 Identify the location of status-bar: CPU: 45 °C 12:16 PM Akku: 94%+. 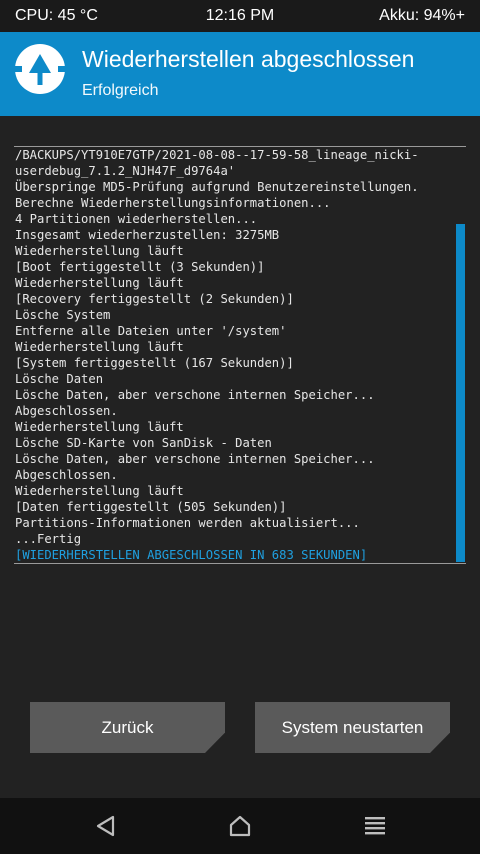
(240, 16).